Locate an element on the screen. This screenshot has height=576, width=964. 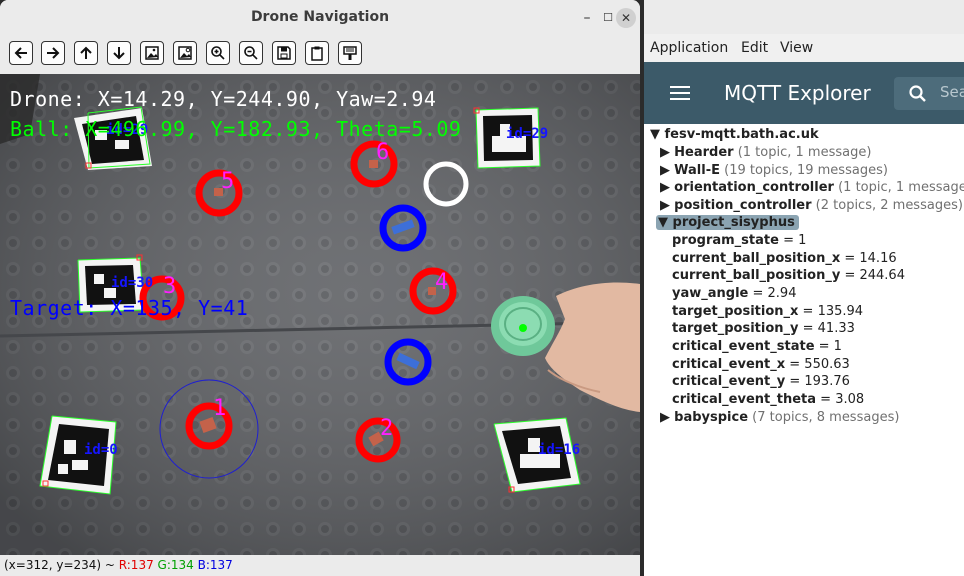
save-button is located at coordinates (284, 53).